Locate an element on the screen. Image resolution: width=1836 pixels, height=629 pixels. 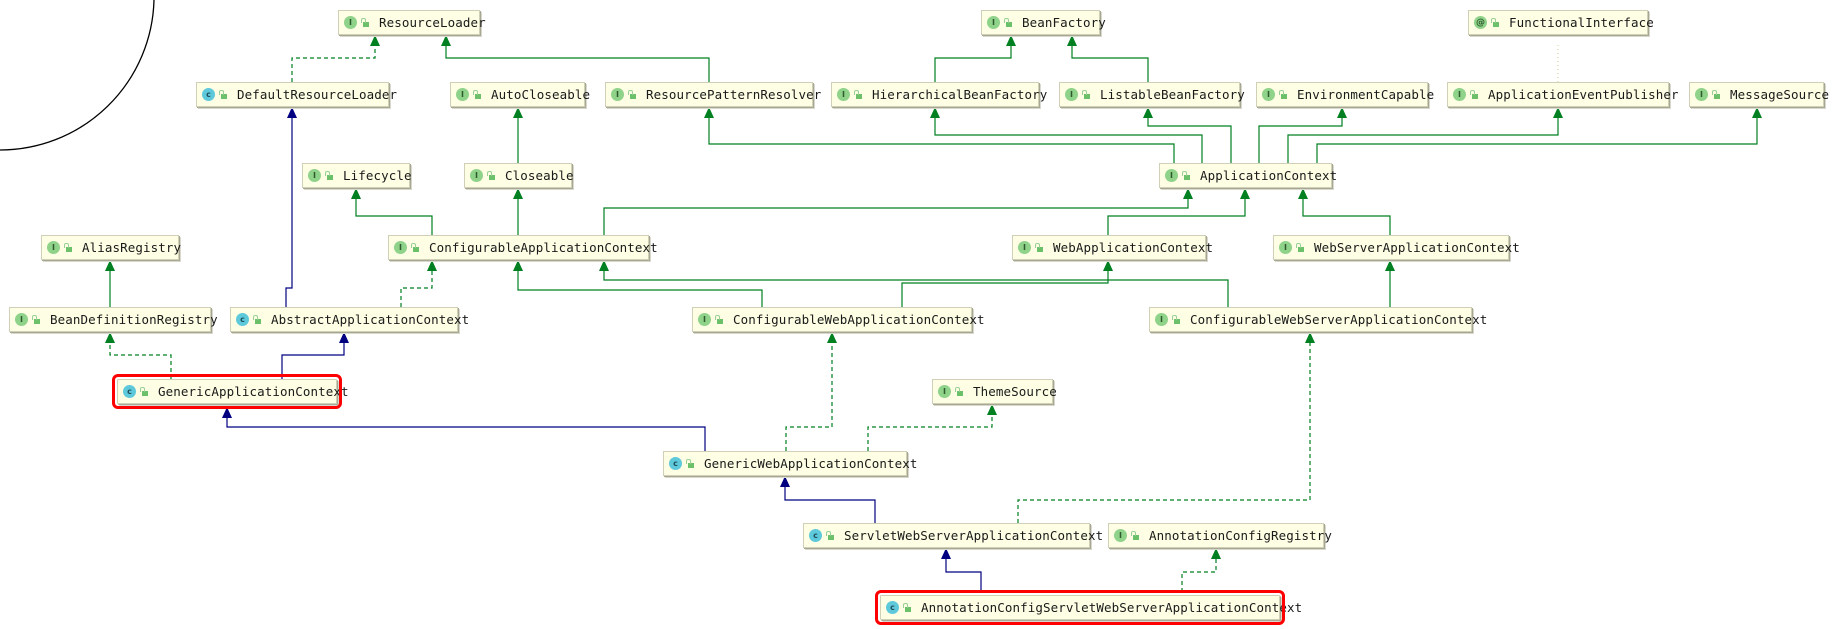
node-generic-web-application-context: c GenericWebApplicationContext is located at coordinates (790, 463).